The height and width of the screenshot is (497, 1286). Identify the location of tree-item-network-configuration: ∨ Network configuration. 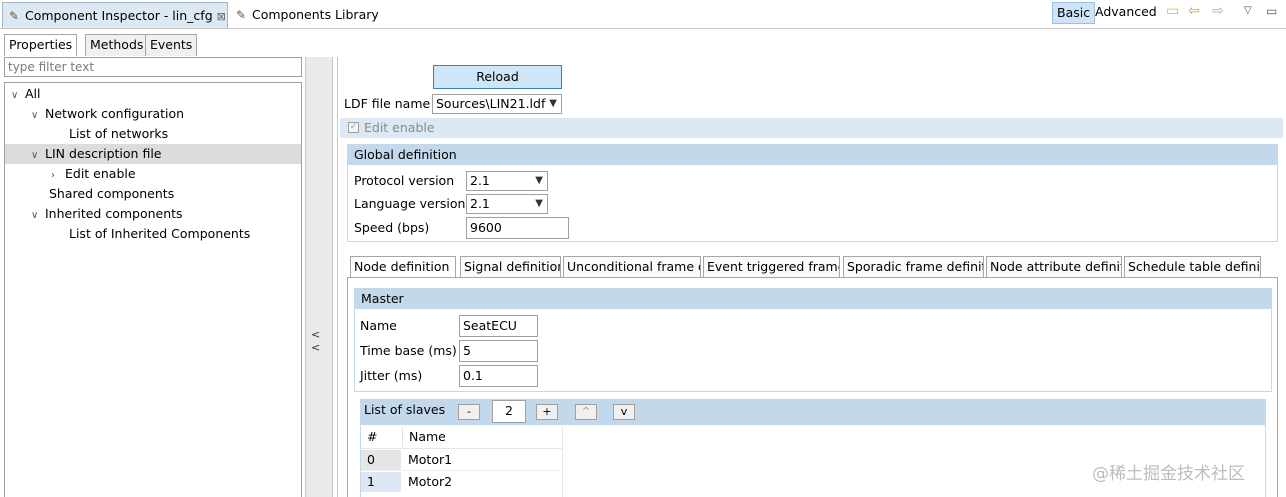
(107, 114).